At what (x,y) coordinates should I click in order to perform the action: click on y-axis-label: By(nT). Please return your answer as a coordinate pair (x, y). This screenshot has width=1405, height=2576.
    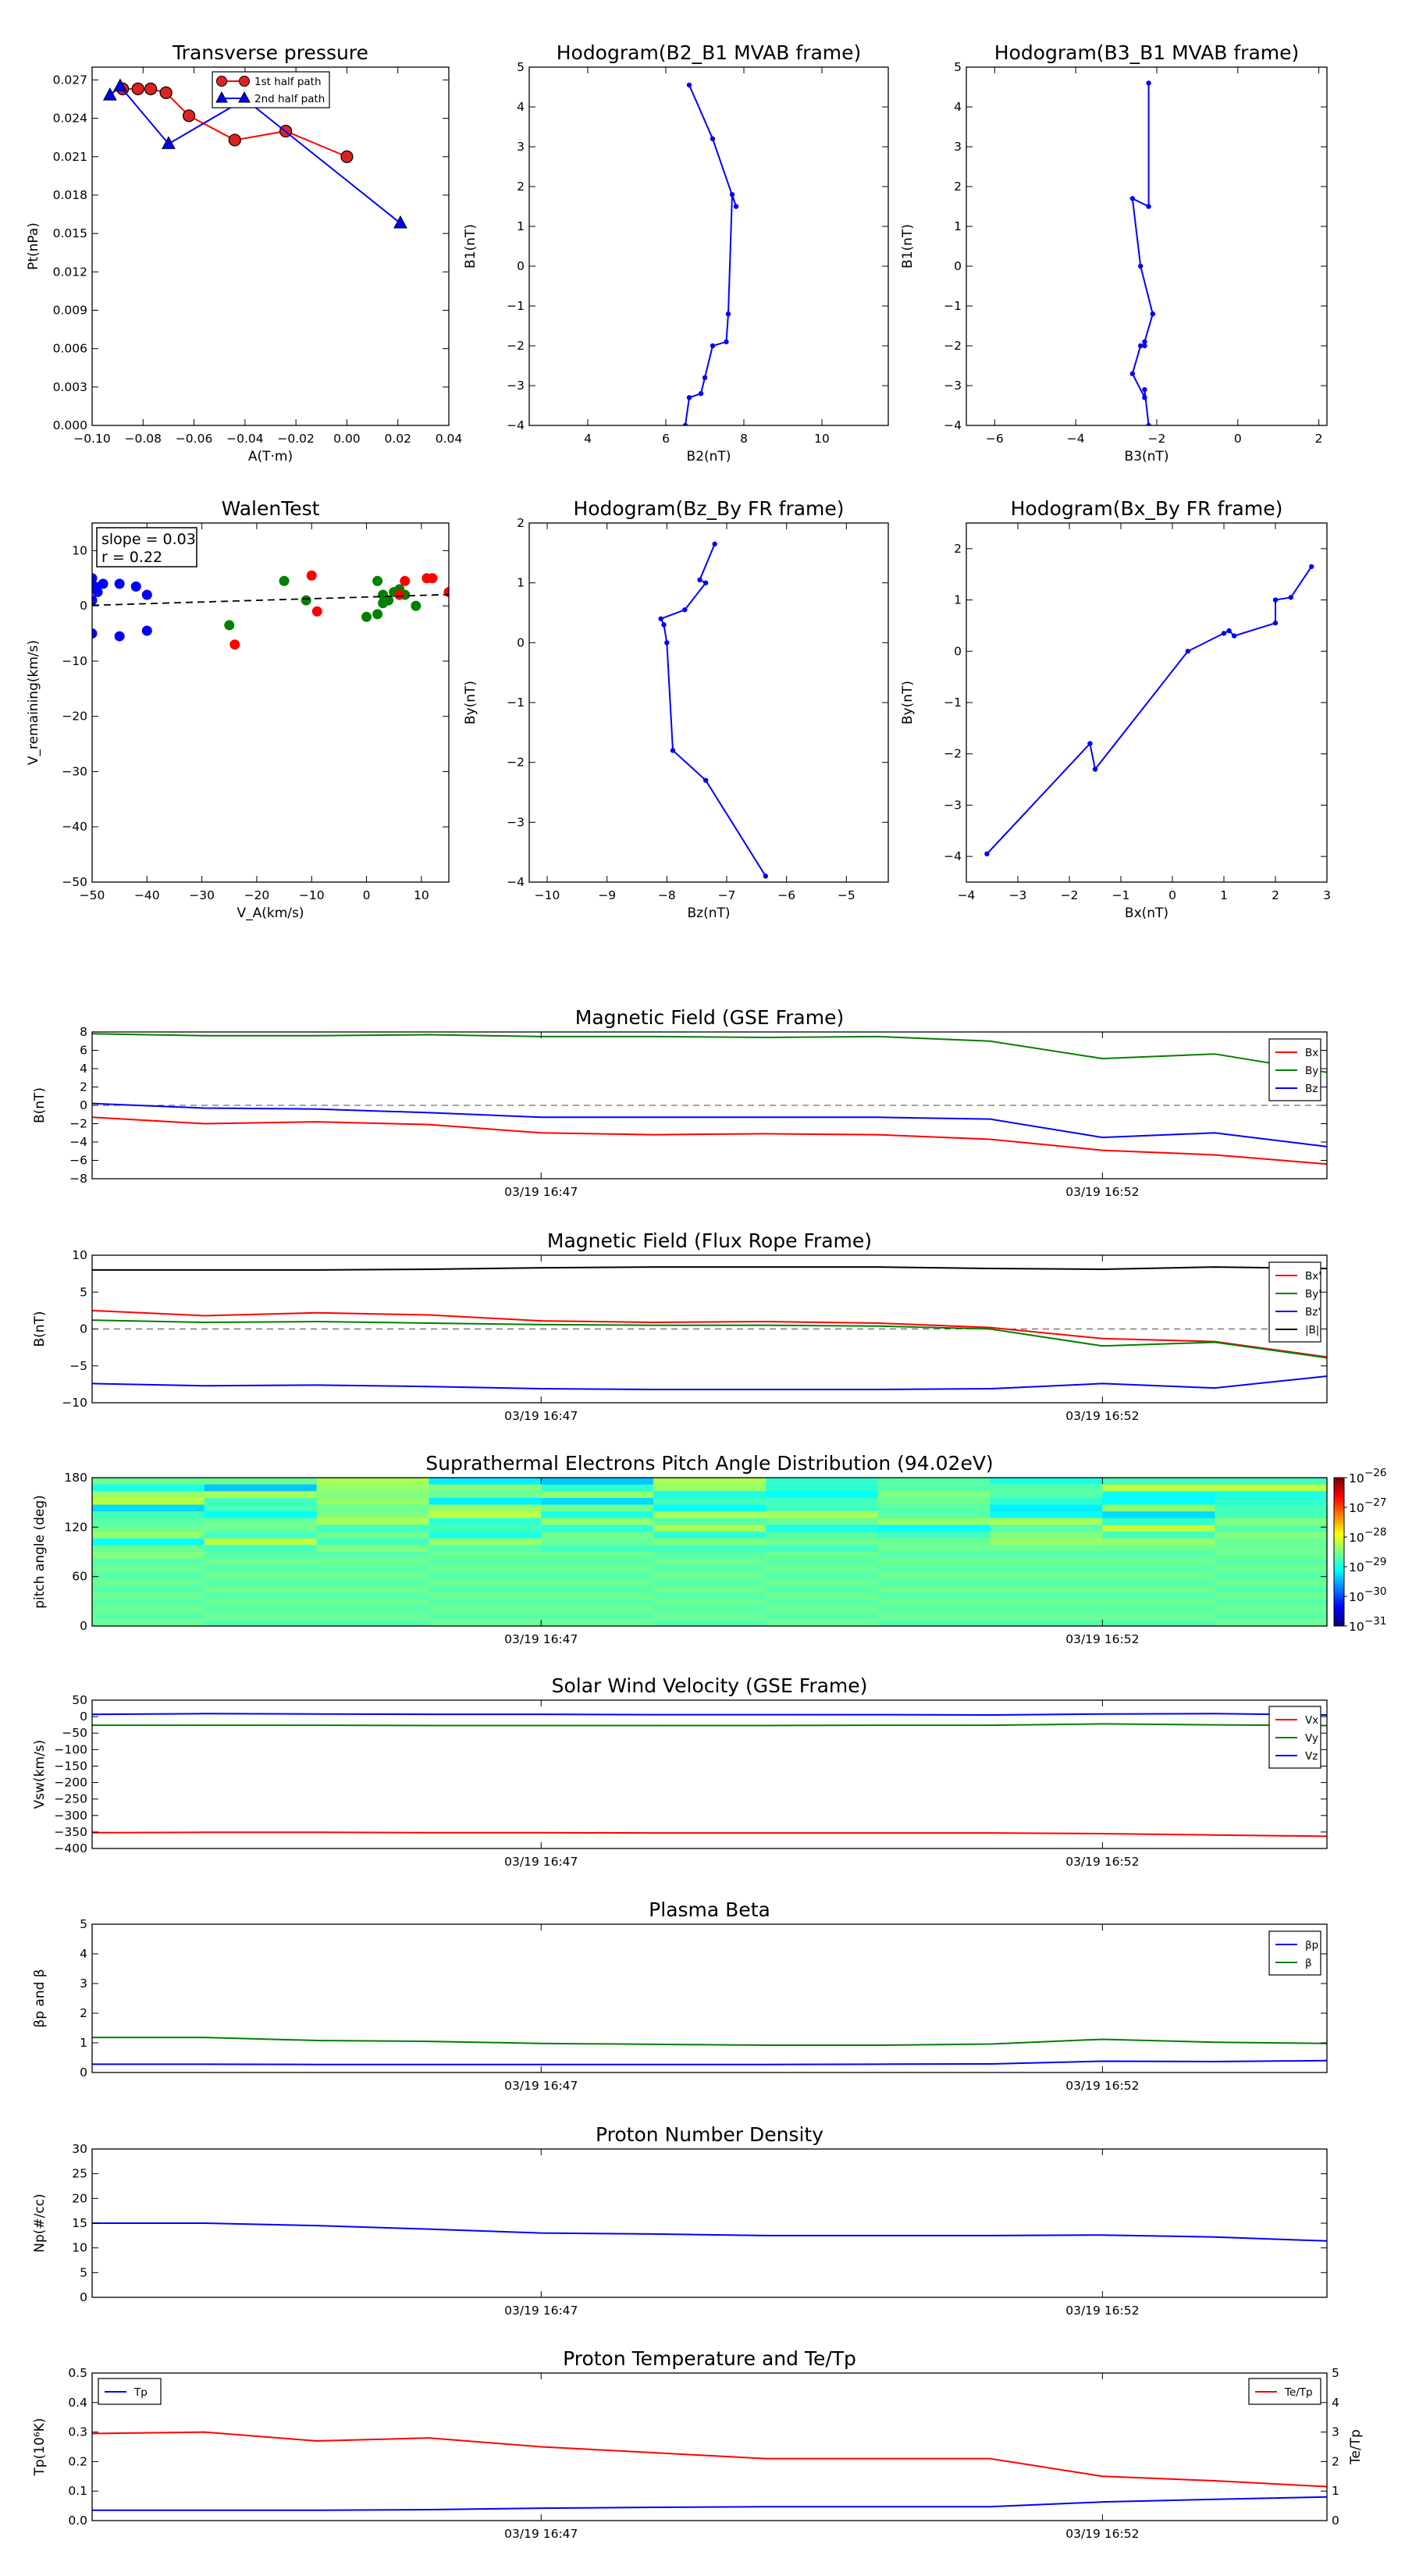
    Looking at the image, I should click on (471, 702).